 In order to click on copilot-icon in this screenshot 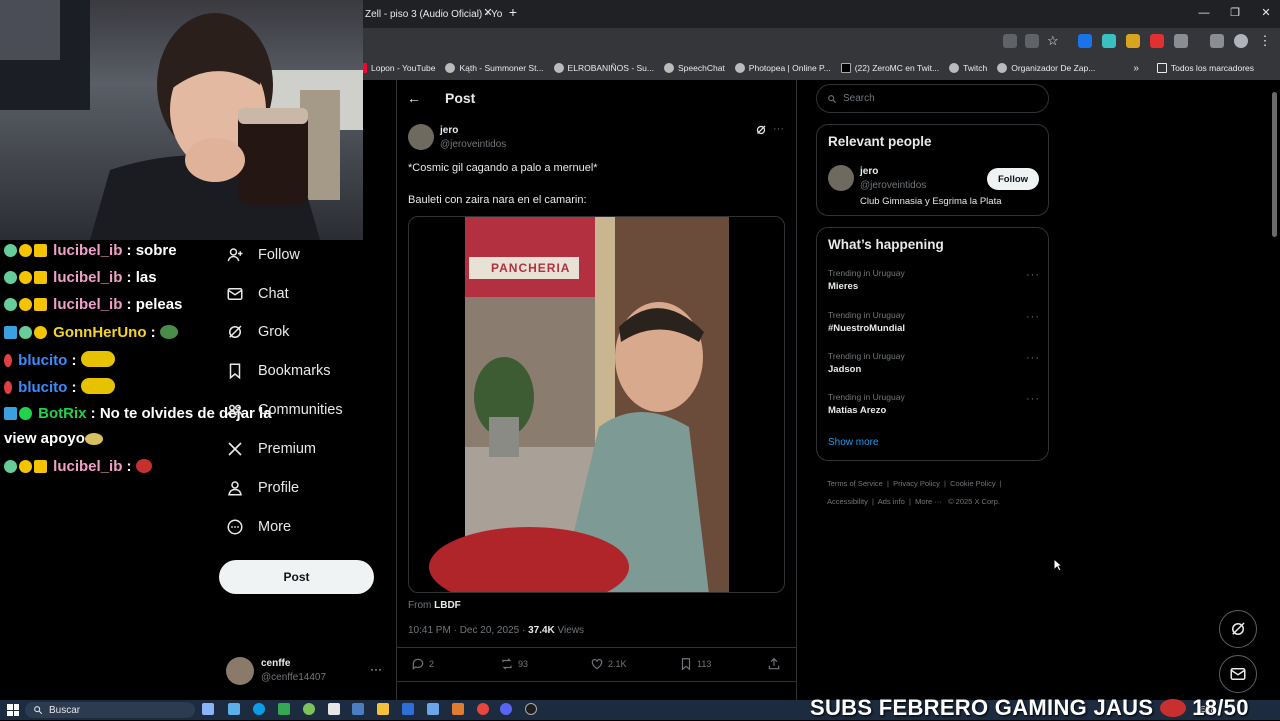, I will do `click(234, 709)`.